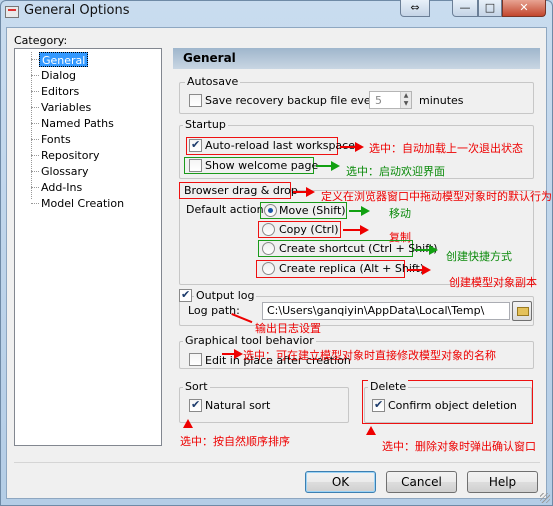  I want to click on cancel-button: Cancel, so click(421, 482).